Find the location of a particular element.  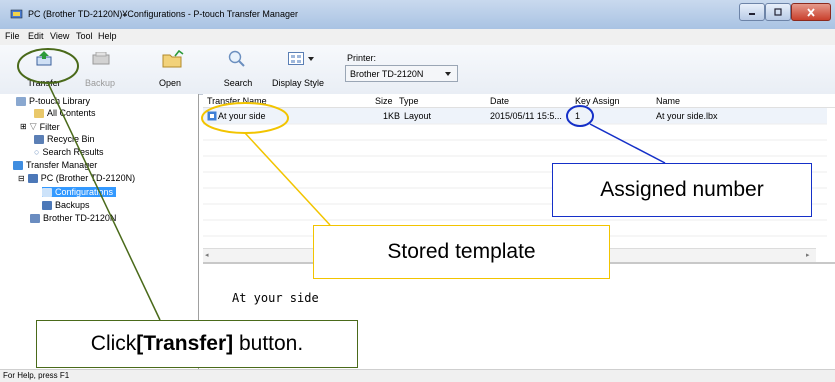

minimize-button is located at coordinates (752, 12).